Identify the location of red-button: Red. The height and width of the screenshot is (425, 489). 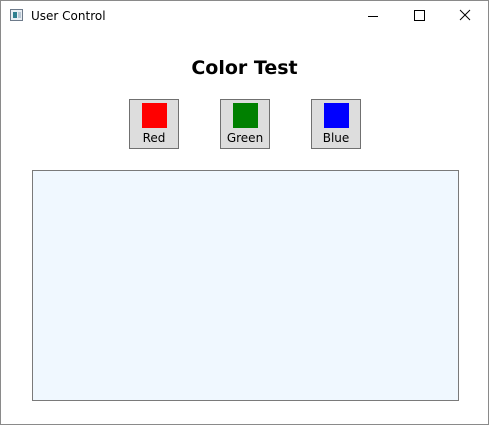
(154, 124).